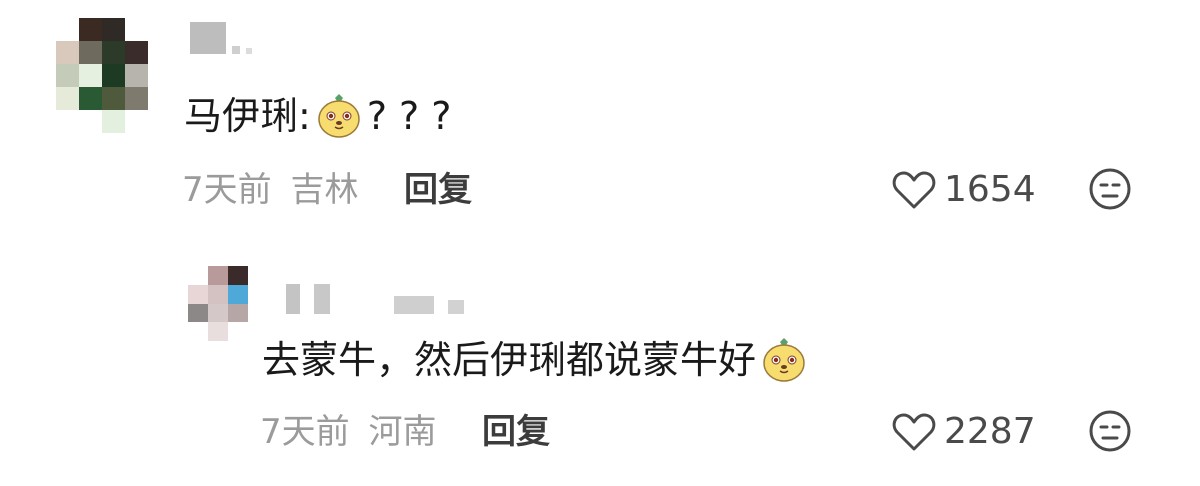 Image resolution: width=1200 pixels, height=486 pixels. Describe the element at coordinates (402, 432) in the screenshot. I see `comment-location: 河南` at that location.